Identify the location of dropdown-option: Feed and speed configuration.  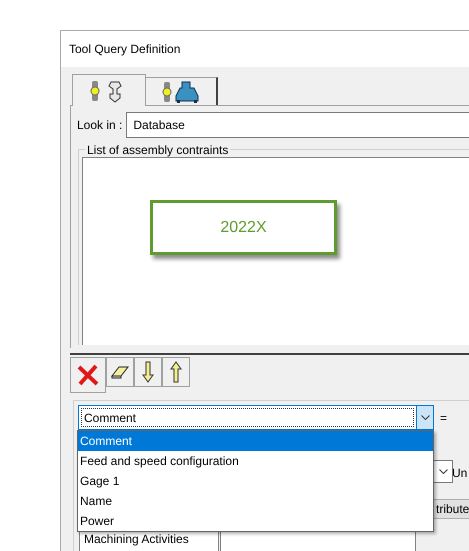
(255, 461).